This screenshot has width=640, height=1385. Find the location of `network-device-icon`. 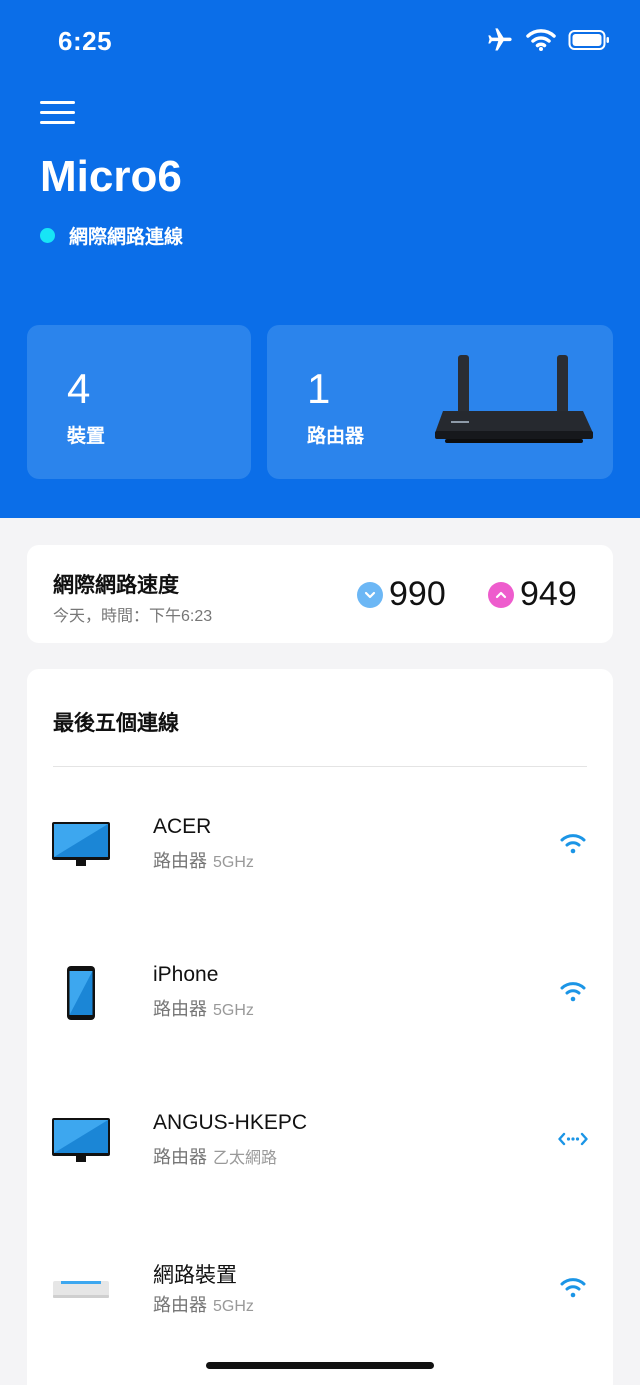

network-device-icon is located at coordinates (81, 1289).